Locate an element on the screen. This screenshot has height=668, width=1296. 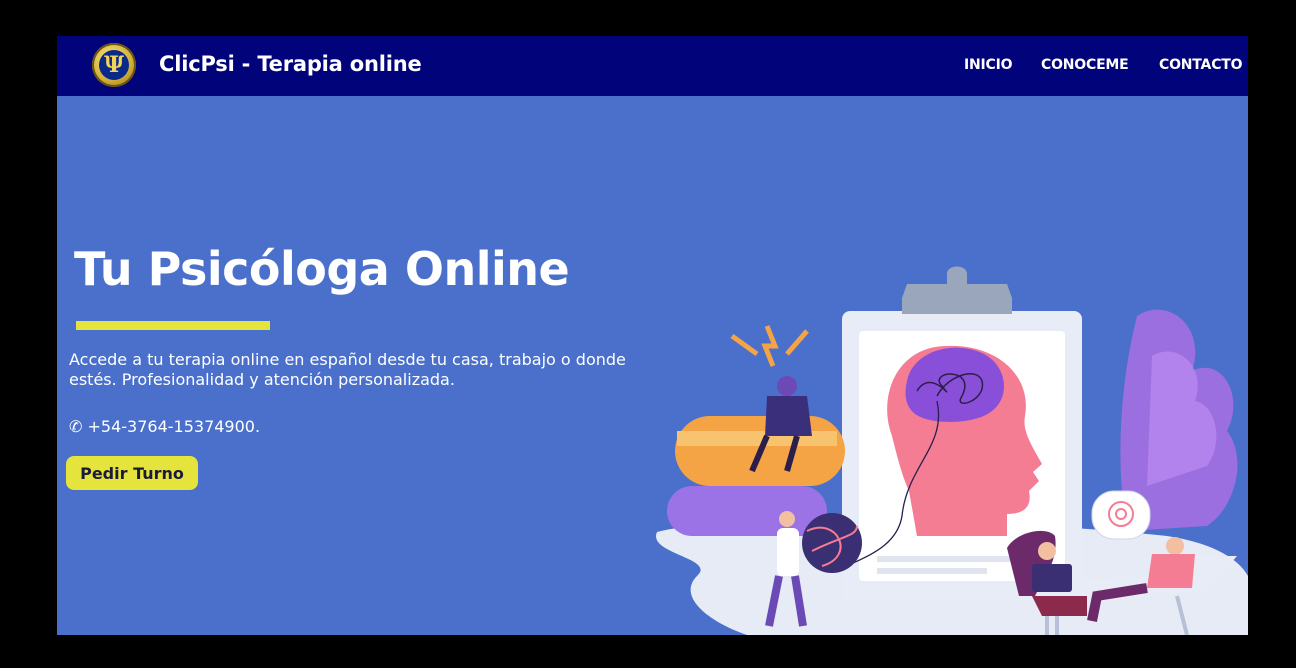
hero-title: Tu Psicóloga Online is located at coordinates (322, 269).